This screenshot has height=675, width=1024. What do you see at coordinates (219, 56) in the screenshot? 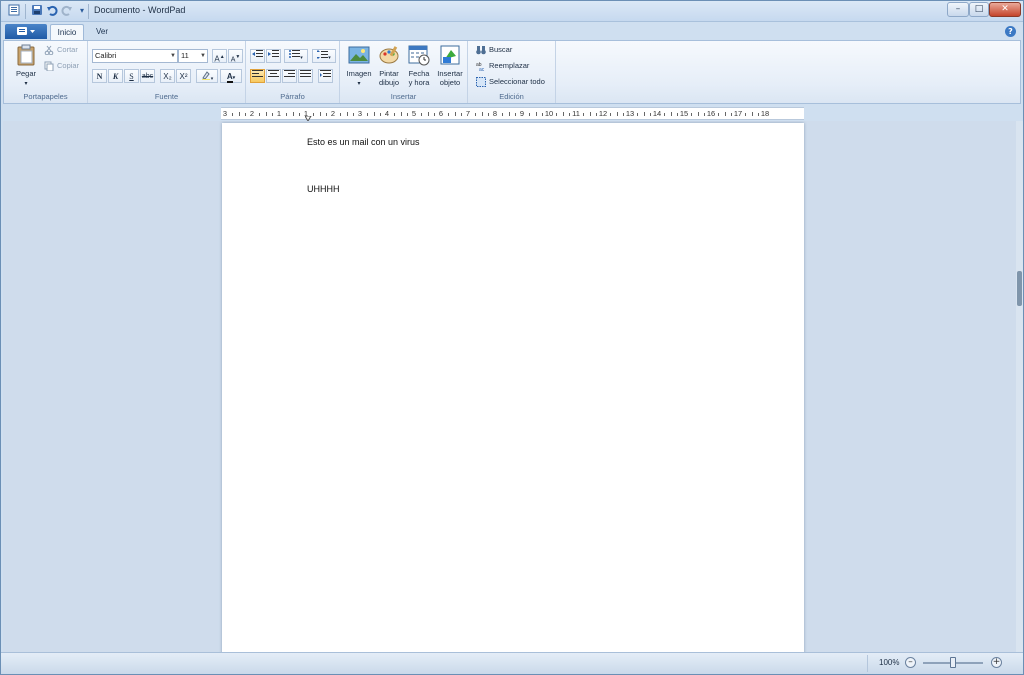
I see `grow-font-button: A▲` at bounding box center [219, 56].